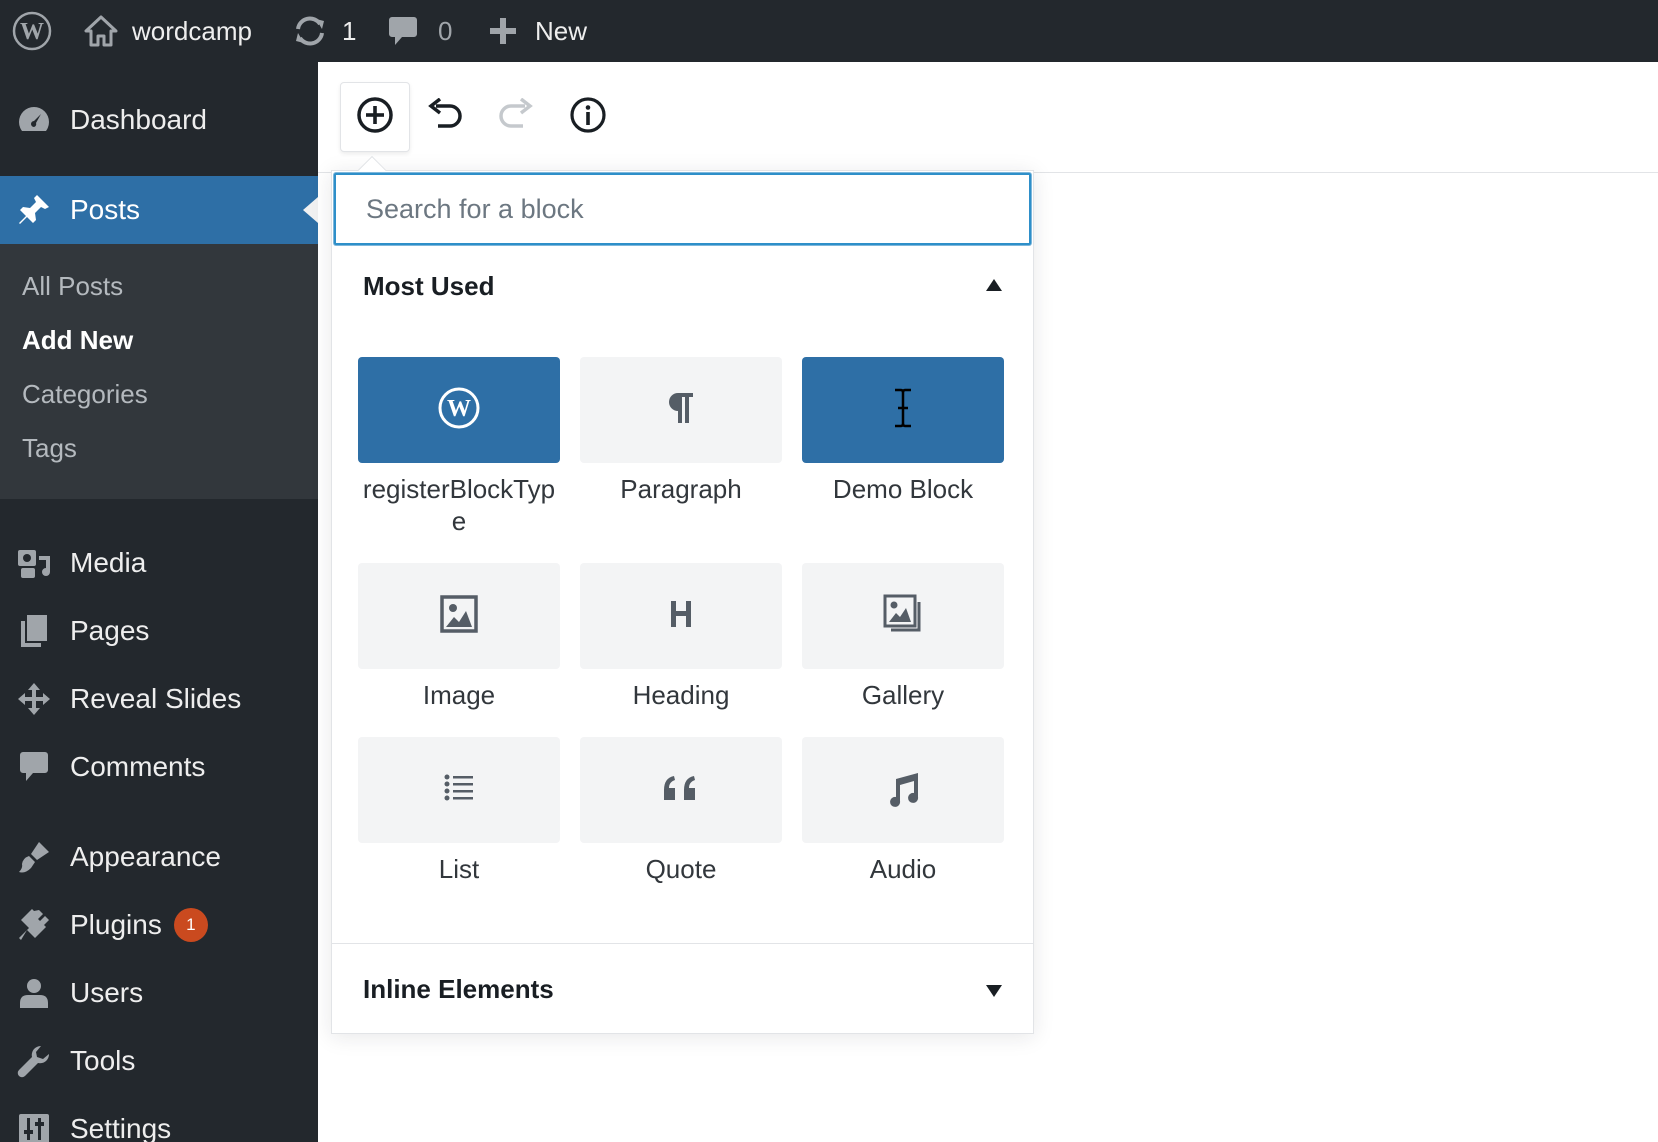  What do you see at coordinates (310, 210) in the screenshot?
I see `current-menu-arrow` at bounding box center [310, 210].